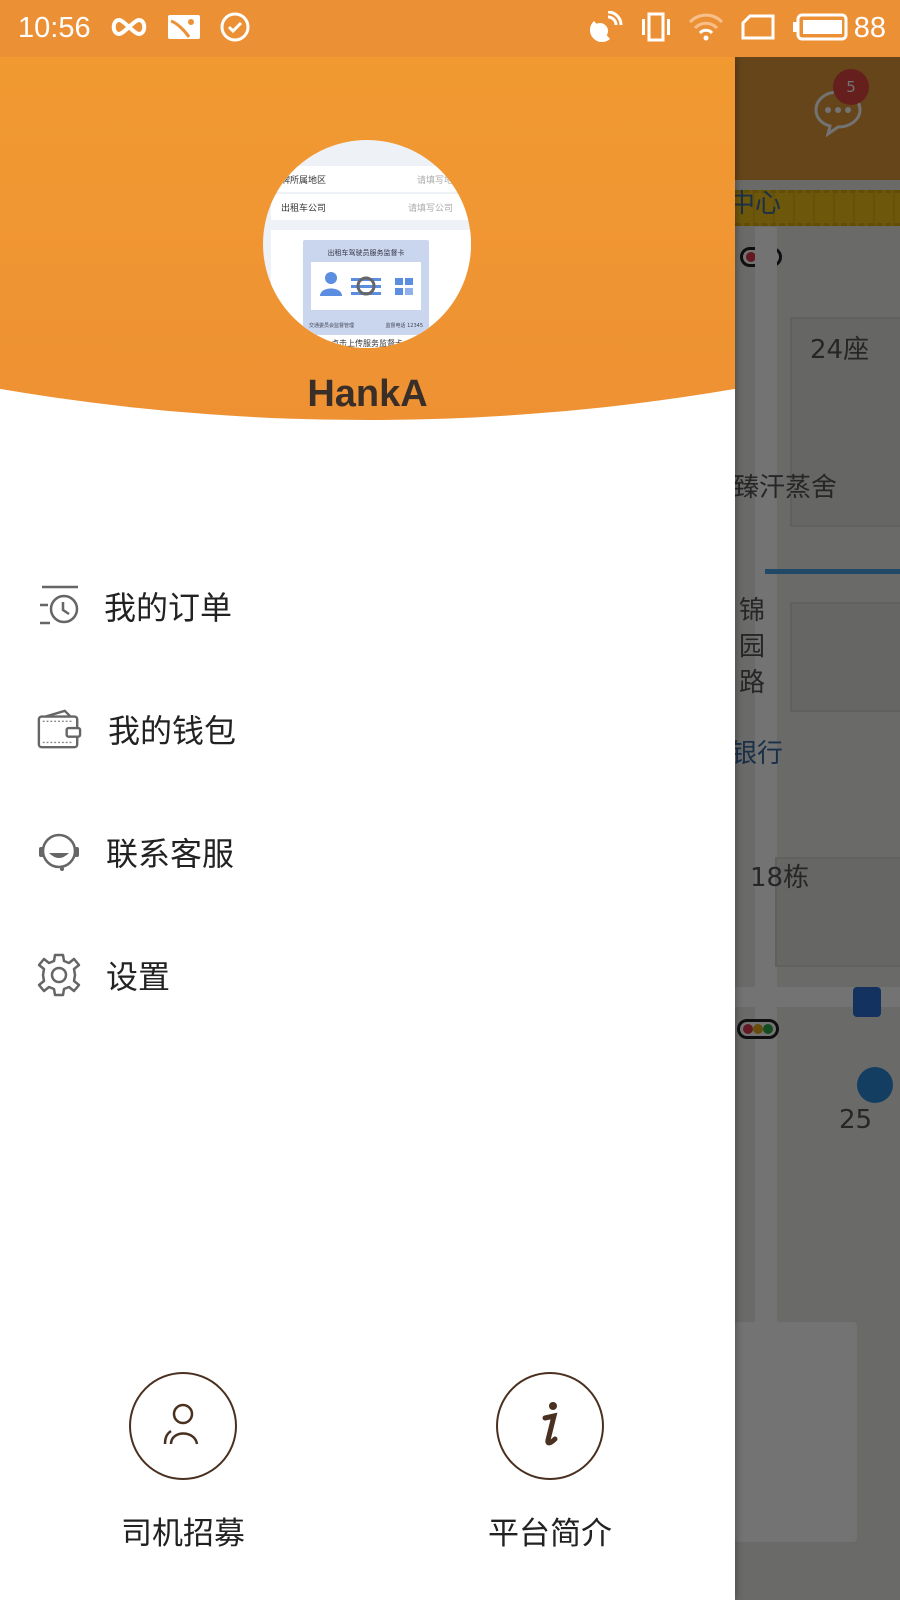 The height and width of the screenshot is (1600, 900). Describe the element at coordinates (550, 1426) in the screenshot. I see `info-icon` at that location.